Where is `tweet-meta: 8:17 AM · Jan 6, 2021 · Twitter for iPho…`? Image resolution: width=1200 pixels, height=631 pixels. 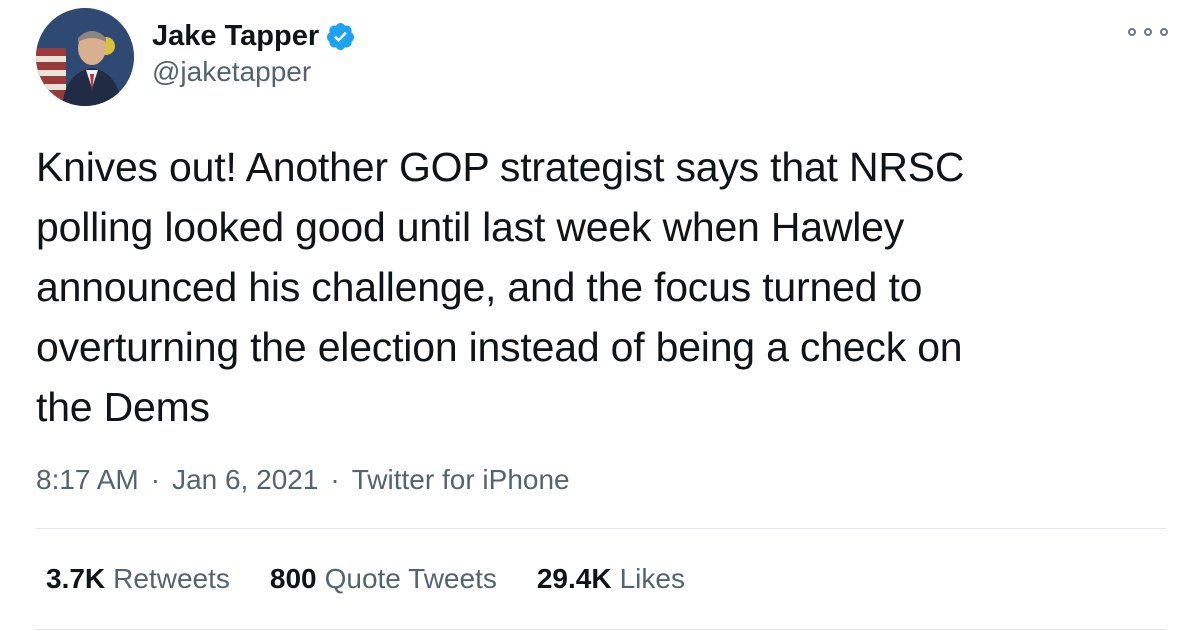
tweet-meta: 8:17 AM · Jan 6, 2021 · Twitter for iPho… is located at coordinates (303, 480).